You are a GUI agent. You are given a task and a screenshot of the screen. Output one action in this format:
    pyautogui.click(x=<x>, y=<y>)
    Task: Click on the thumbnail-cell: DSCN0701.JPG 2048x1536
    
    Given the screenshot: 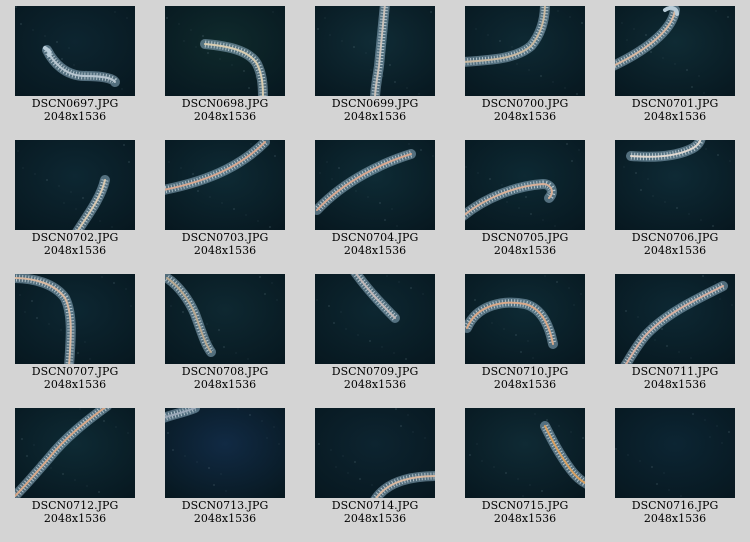 What is the action you would take?
    pyautogui.click(x=675, y=67)
    